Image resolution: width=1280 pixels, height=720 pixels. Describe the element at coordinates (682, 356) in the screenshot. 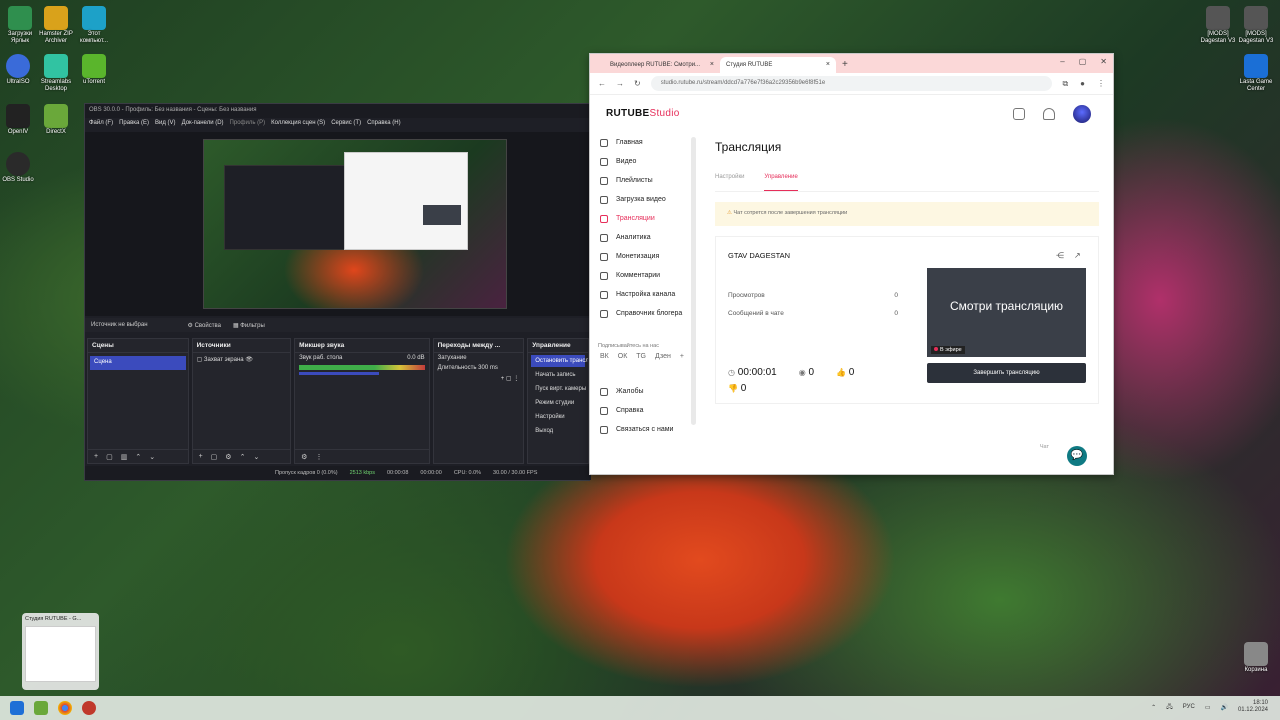

I see `more-socials-icon: +` at that location.